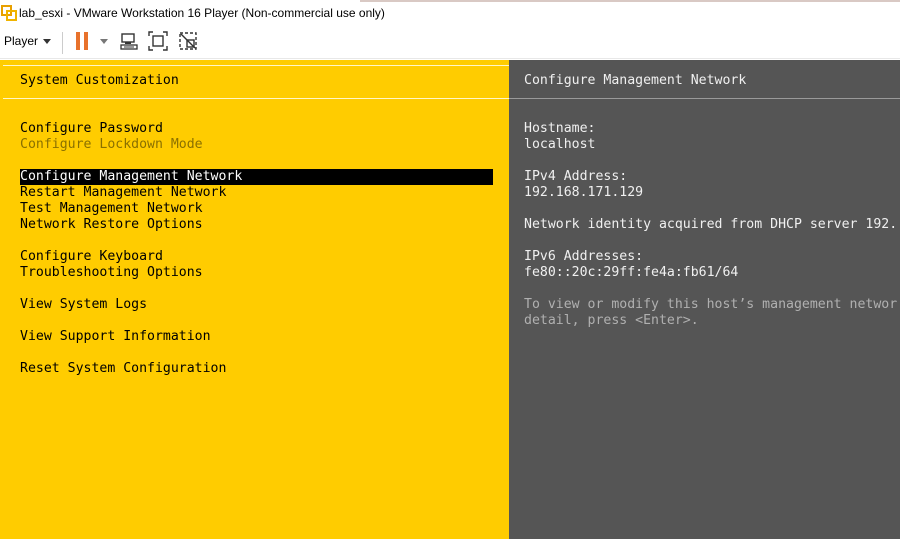 Image resolution: width=900 pixels, height=539 pixels. I want to click on hostname-label: Hostname:, so click(560, 128).